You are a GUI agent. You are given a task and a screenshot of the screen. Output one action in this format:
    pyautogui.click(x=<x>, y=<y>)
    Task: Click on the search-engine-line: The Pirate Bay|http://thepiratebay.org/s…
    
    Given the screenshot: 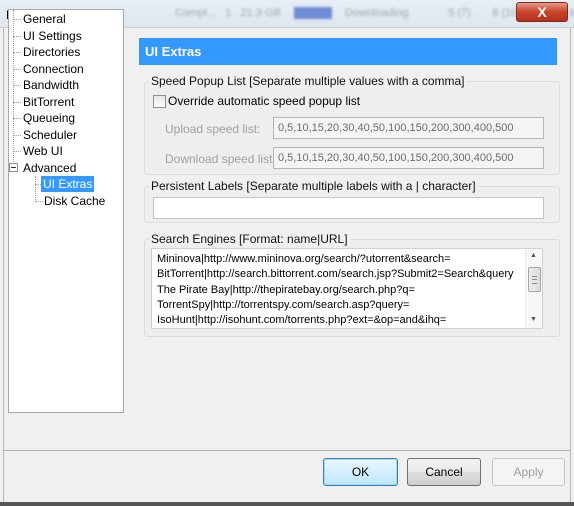 What is the action you would take?
    pyautogui.click(x=286, y=290)
    